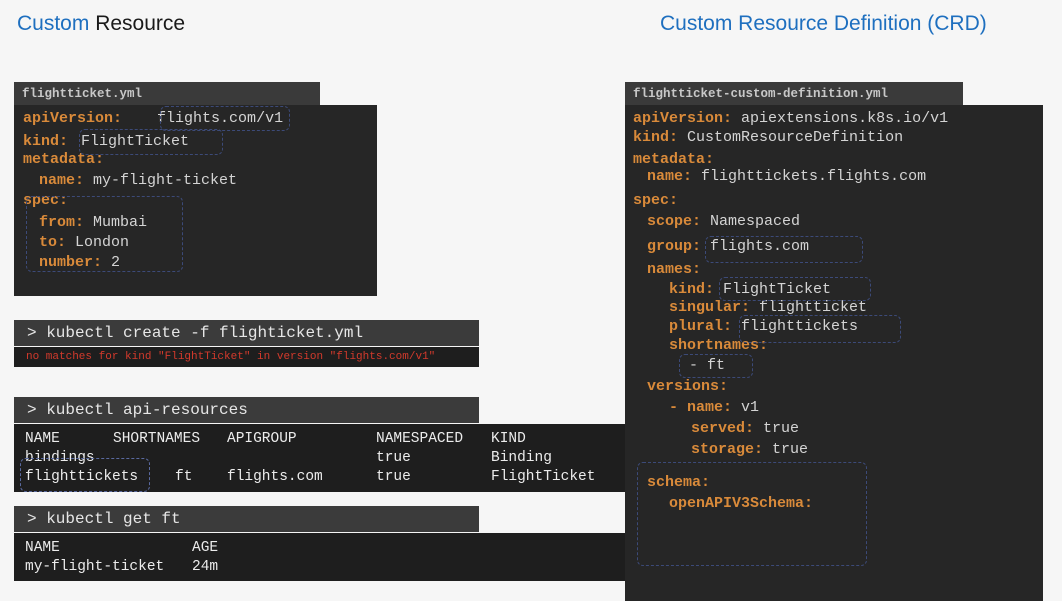 This screenshot has height=601, width=1062. I want to click on crd-line-kind: kind: CustomResourceDefinition, so click(768, 137).